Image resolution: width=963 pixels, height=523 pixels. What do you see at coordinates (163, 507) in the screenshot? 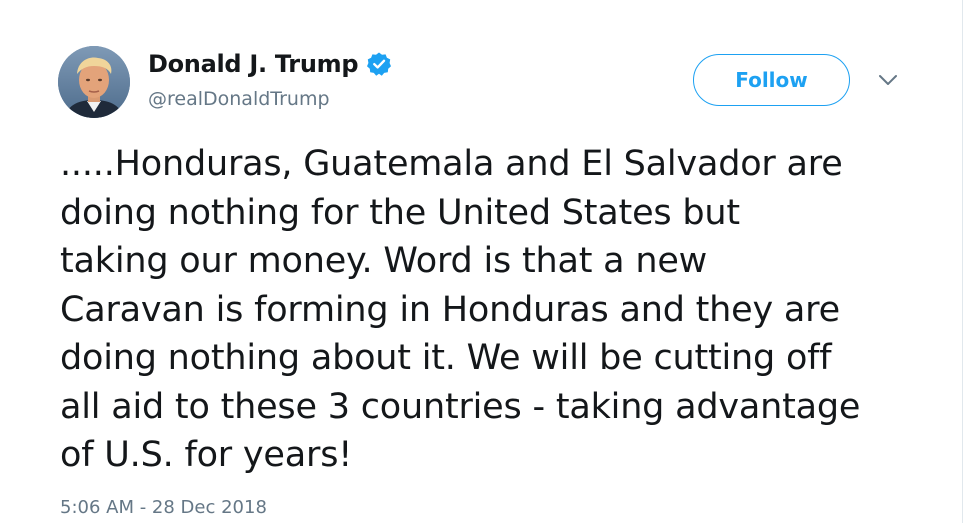
I see `tweet-timestamp: 5:06 AM - 28 Dec 2018` at bounding box center [163, 507].